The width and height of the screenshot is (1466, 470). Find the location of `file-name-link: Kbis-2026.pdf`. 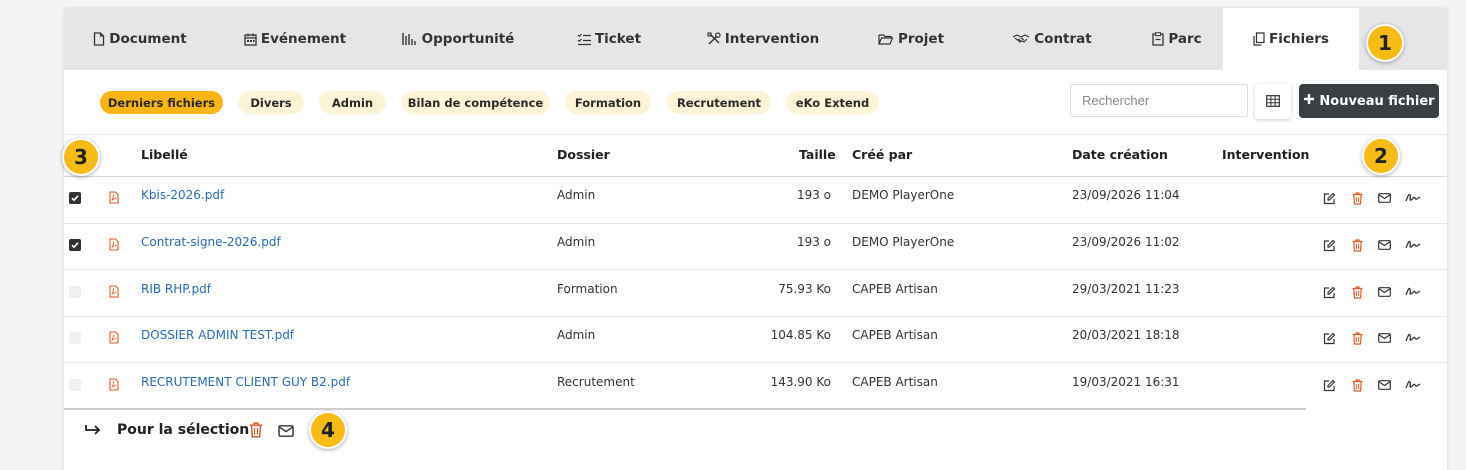

file-name-link: Kbis-2026.pdf is located at coordinates (182, 195).